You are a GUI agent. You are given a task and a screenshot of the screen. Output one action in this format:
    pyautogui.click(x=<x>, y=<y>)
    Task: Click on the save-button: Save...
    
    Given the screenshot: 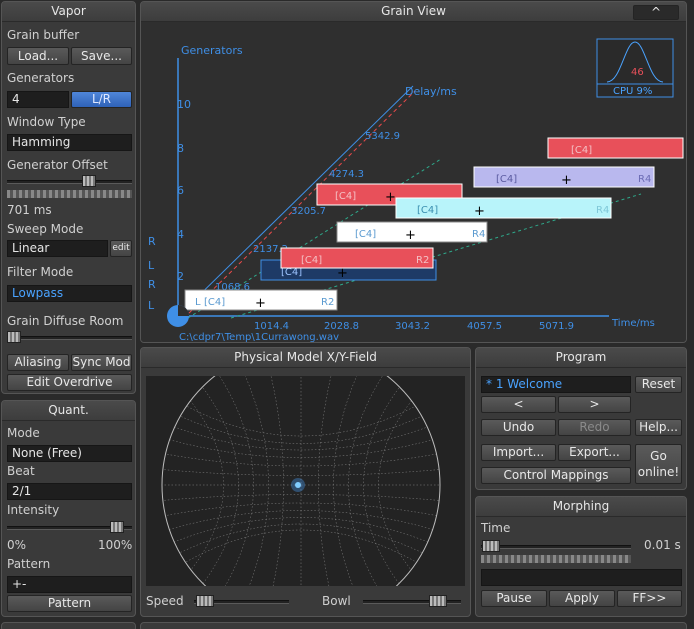 What is the action you would take?
    pyautogui.click(x=101, y=56)
    